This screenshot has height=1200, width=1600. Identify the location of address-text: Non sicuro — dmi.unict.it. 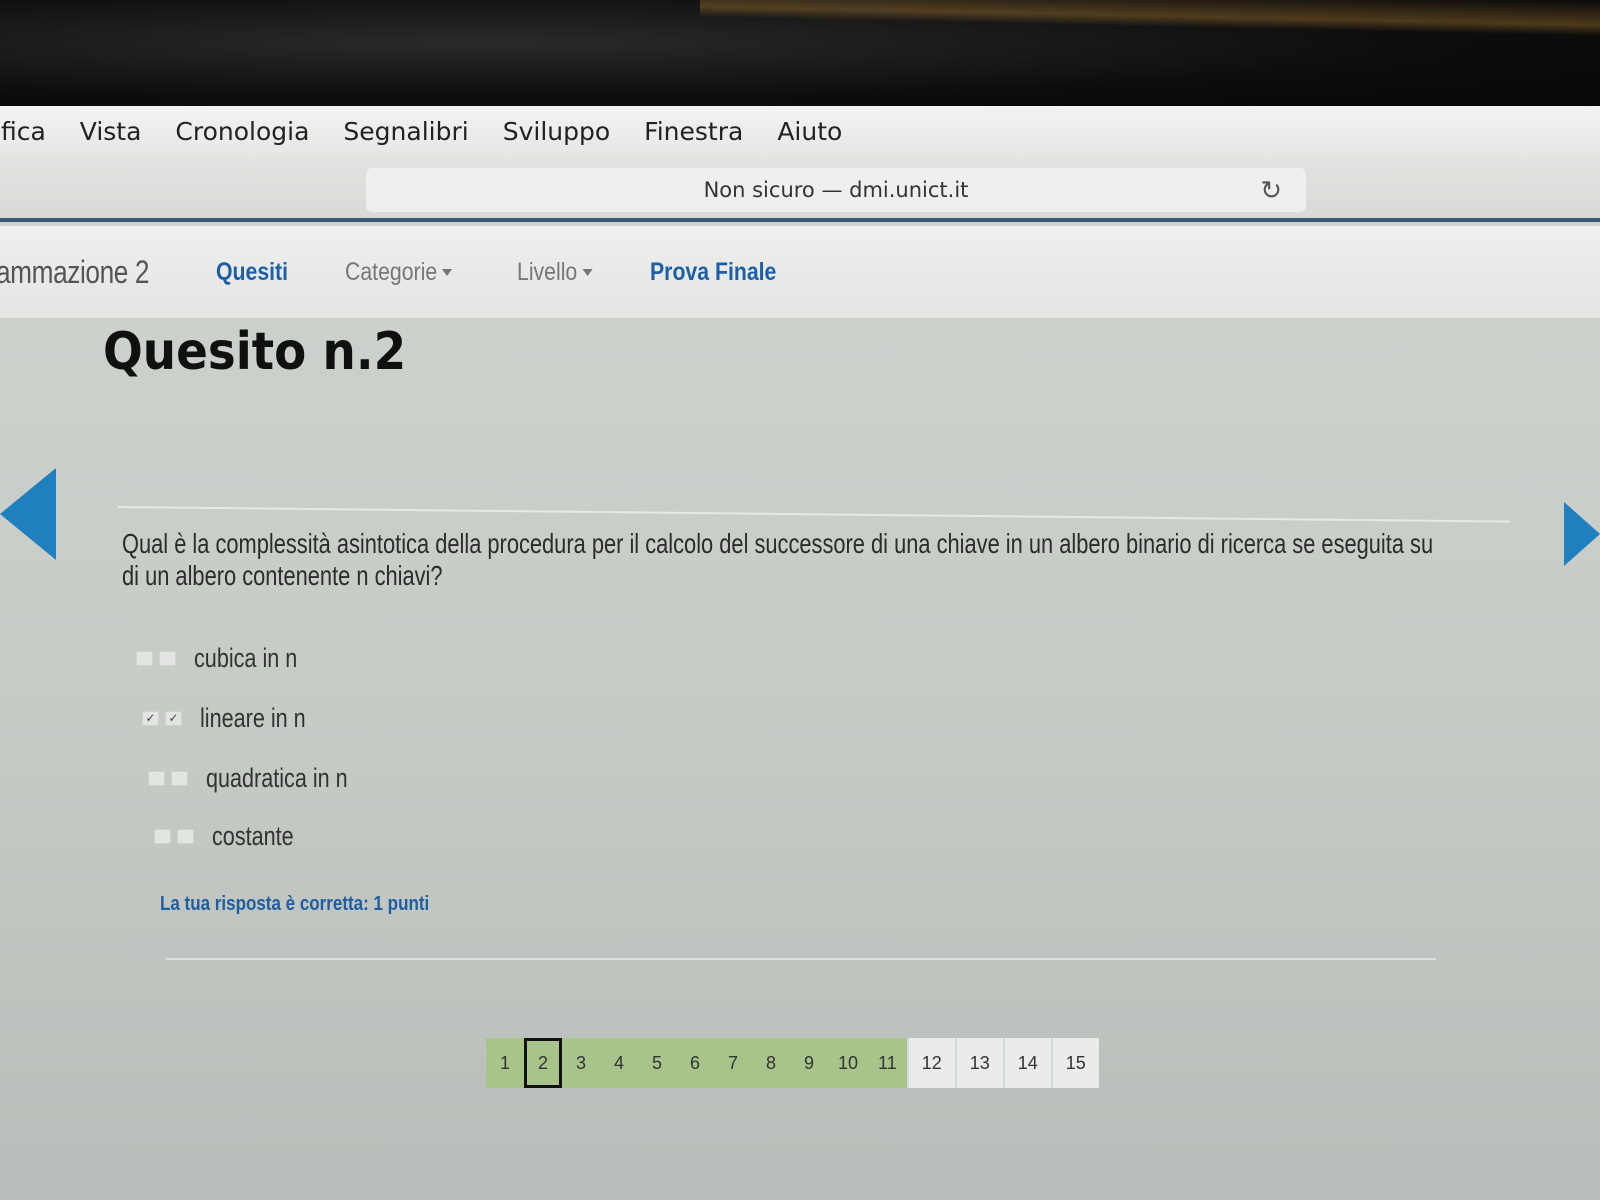
(836, 190).